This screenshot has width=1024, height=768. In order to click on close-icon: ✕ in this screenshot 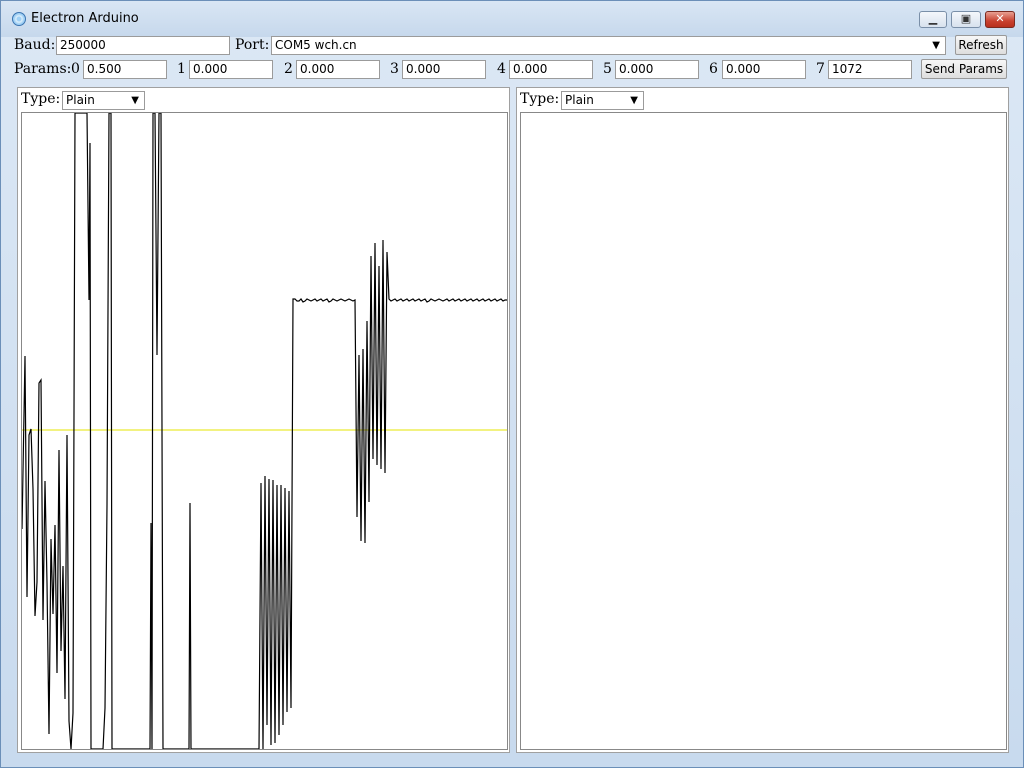, I will do `click(1000, 18)`.